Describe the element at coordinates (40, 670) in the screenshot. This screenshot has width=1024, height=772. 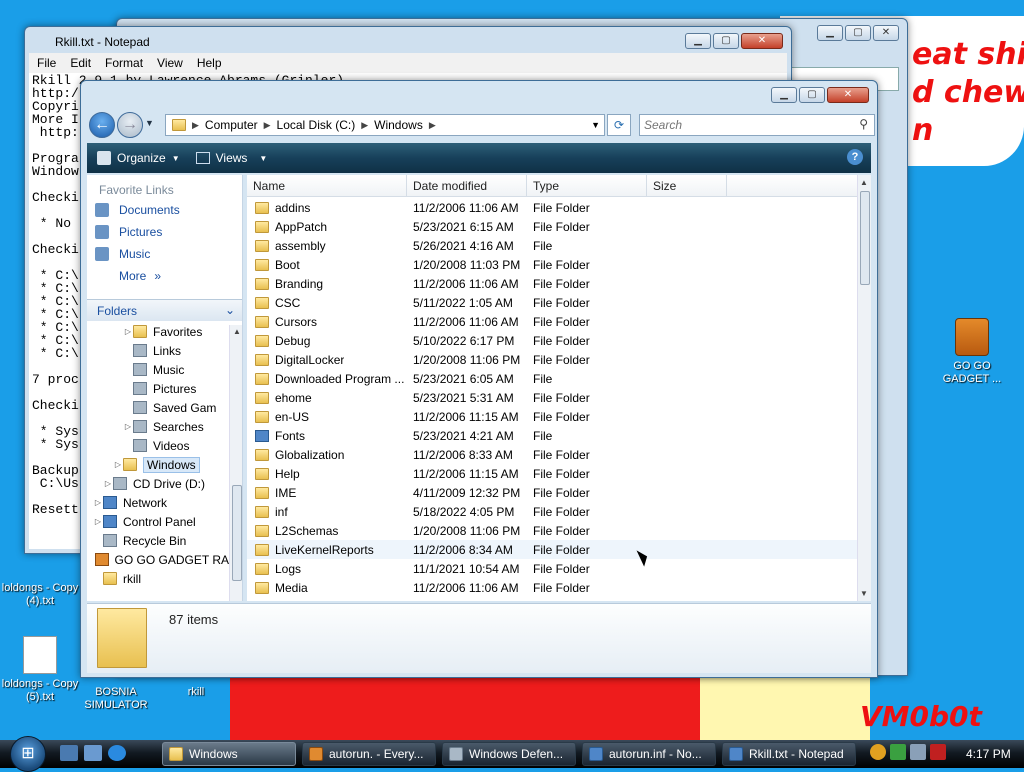
I see `desktop-icon-loldongs-5: loldongs - Copy (5).txt` at that location.